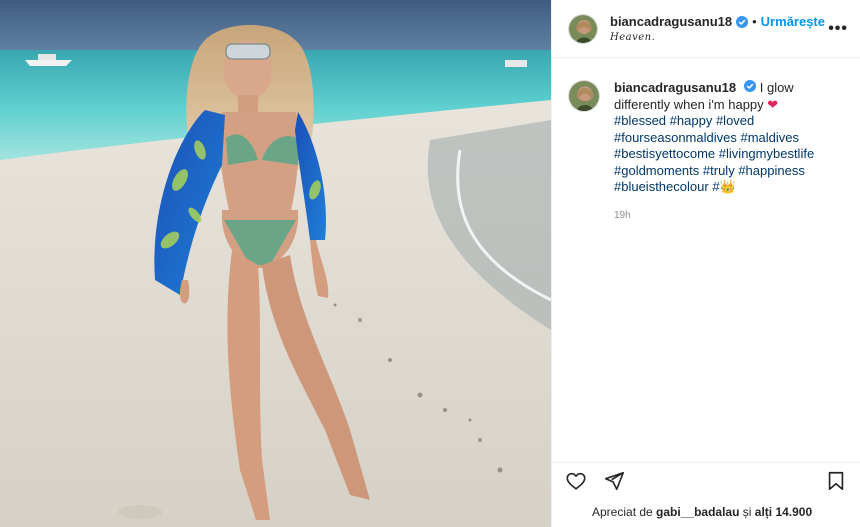  I want to click on hashtag-link: #loved, so click(735, 120).